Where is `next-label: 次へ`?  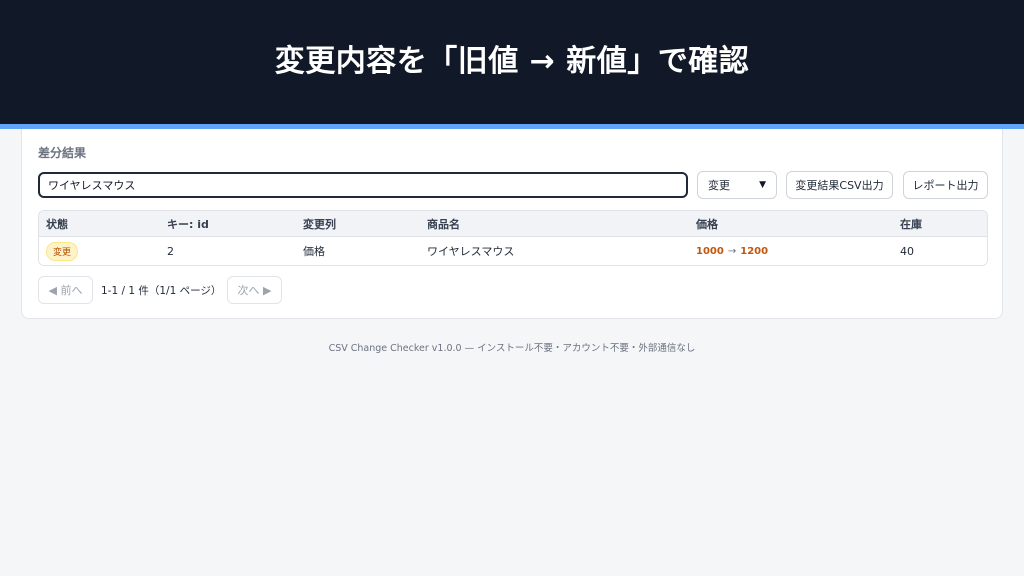
next-label: 次へ is located at coordinates (248, 290).